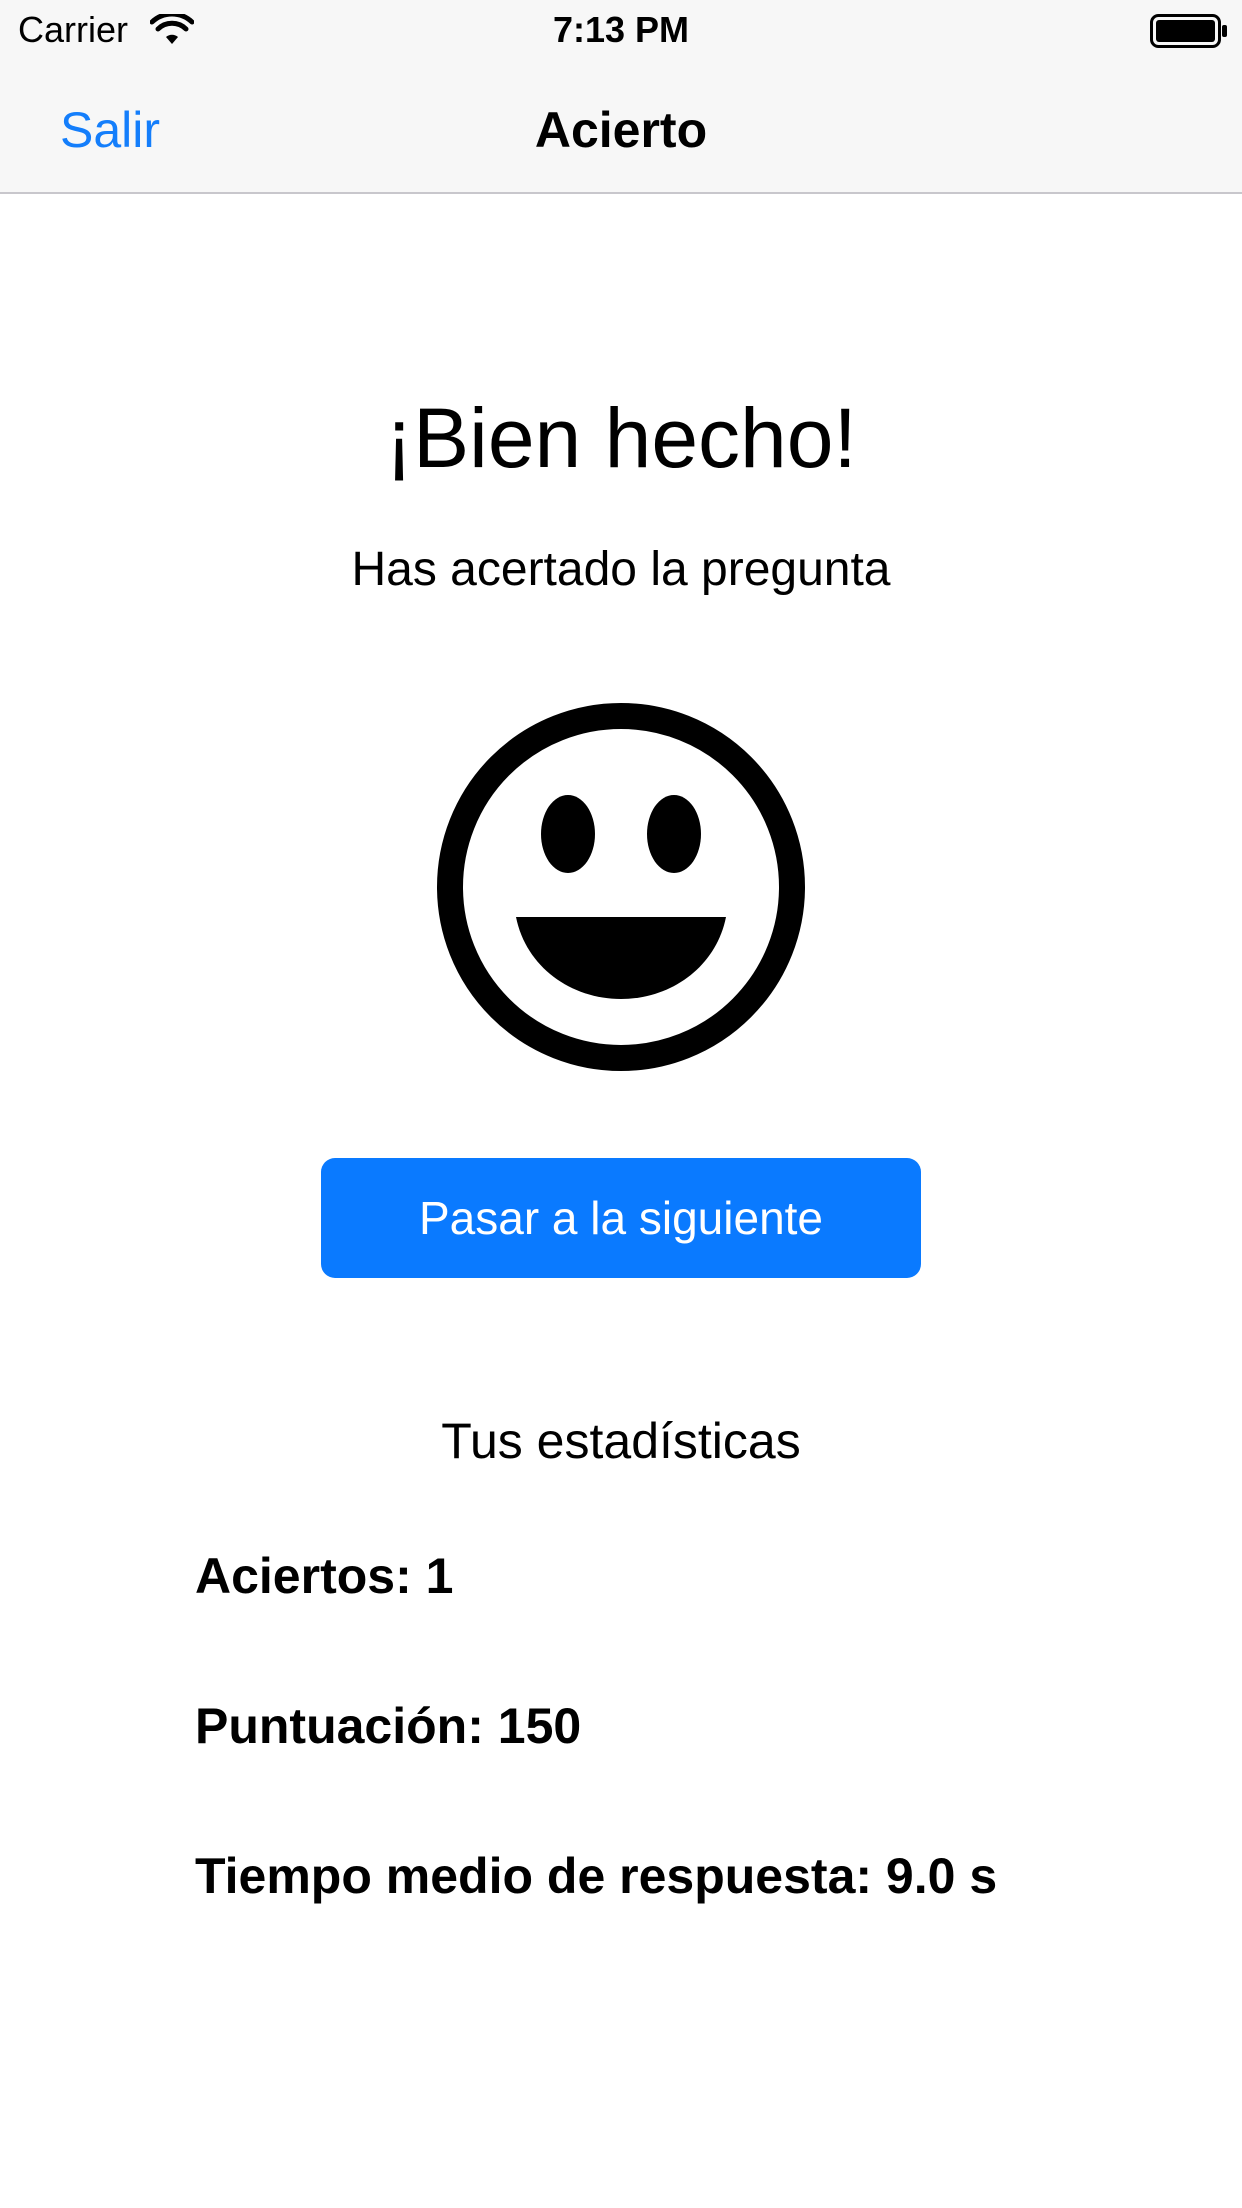  I want to click on smiley-face-icon, so click(621, 887).